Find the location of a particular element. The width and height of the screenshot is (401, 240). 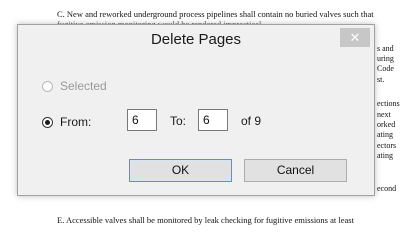

ok-button: OK is located at coordinates (180, 170).